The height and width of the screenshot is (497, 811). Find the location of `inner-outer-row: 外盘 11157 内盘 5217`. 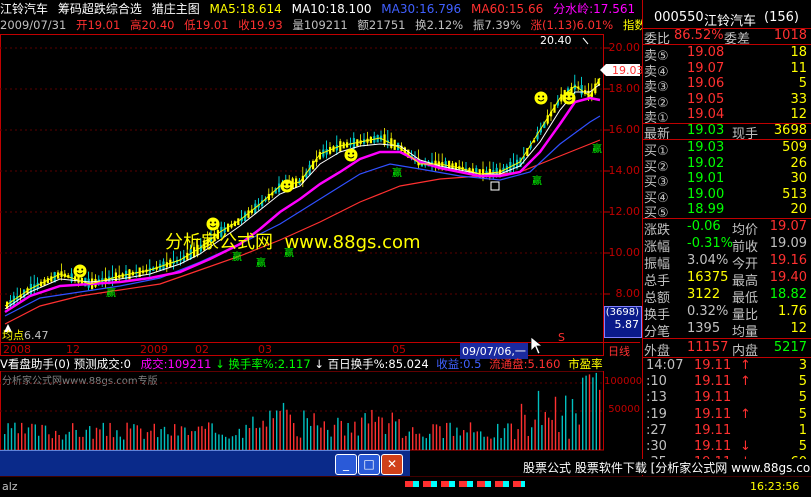

inner-outer-row: 外盘 11157 内盘 5217 is located at coordinates (726, 349).